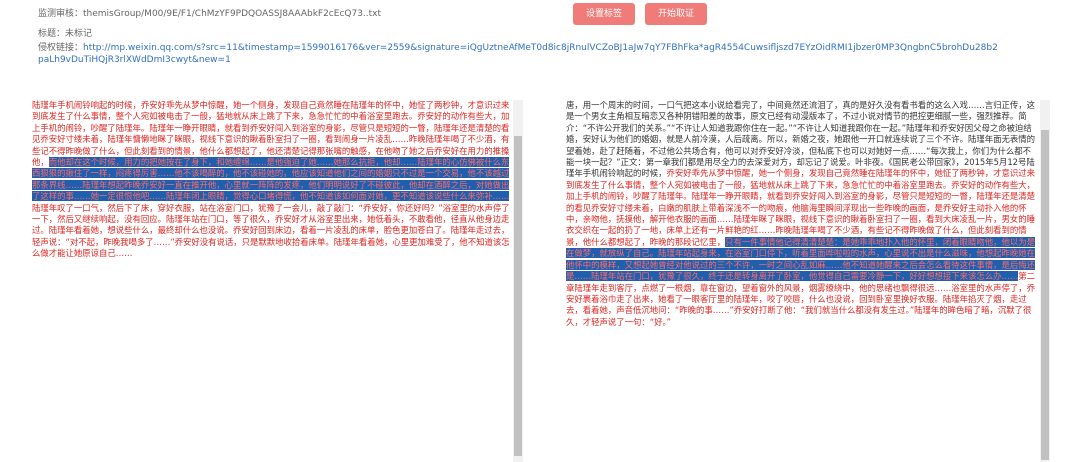  Describe the element at coordinates (518, 296) in the screenshot. I see `left-scrollbar-thumb` at that location.